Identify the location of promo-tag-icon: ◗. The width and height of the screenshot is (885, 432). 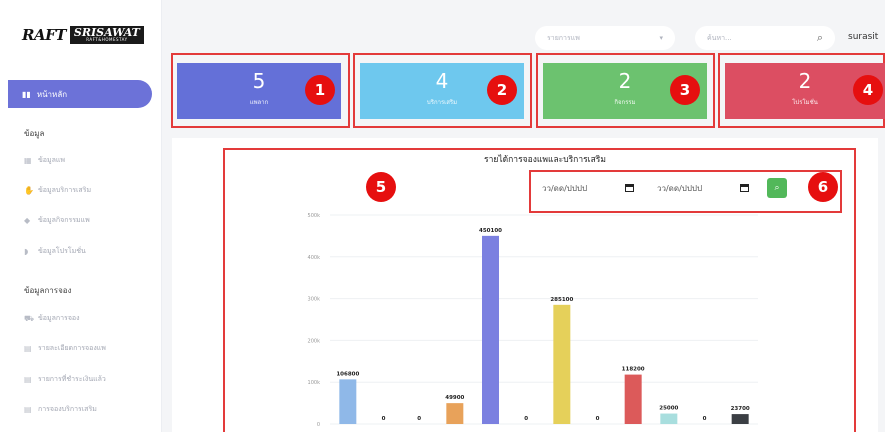
(26, 251).